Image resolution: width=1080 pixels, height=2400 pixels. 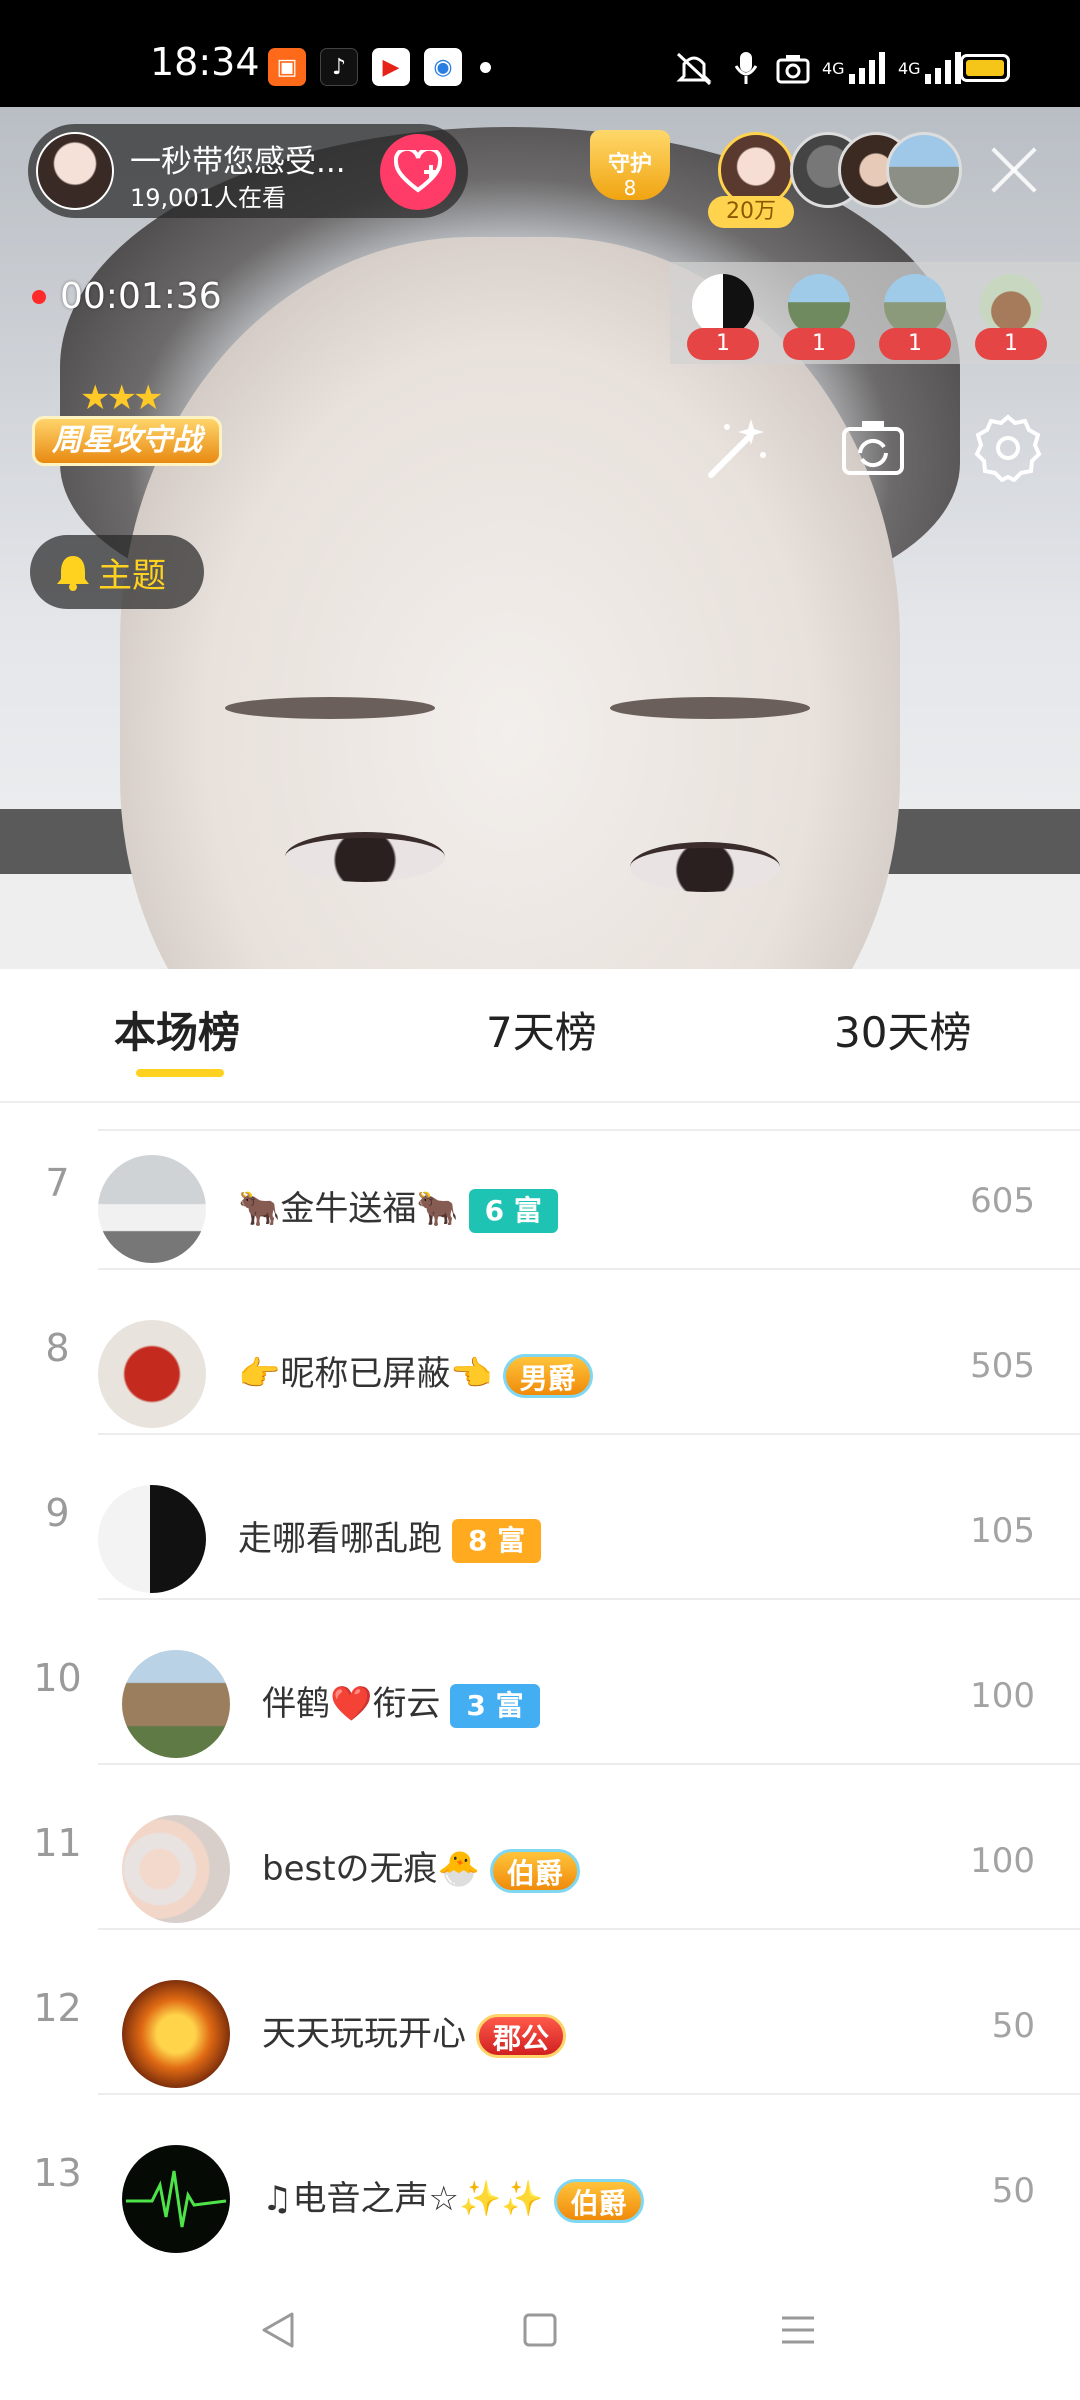 What do you see at coordinates (1002, 1366) in the screenshot?
I see `contribution-score: 505` at bounding box center [1002, 1366].